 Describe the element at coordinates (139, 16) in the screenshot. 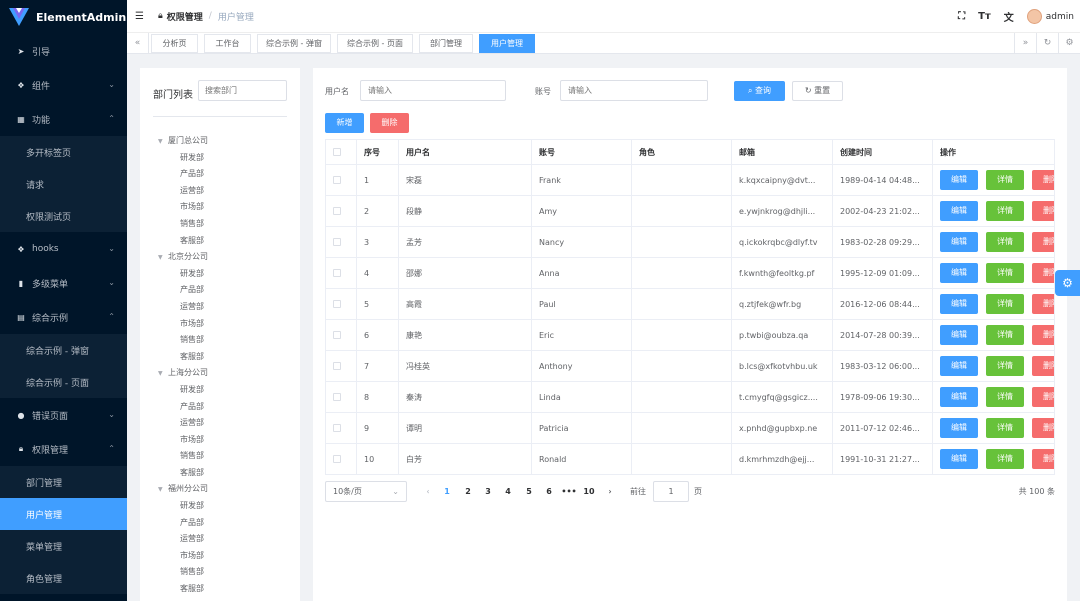

I see `menu-fold-icon: ☰` at that location.